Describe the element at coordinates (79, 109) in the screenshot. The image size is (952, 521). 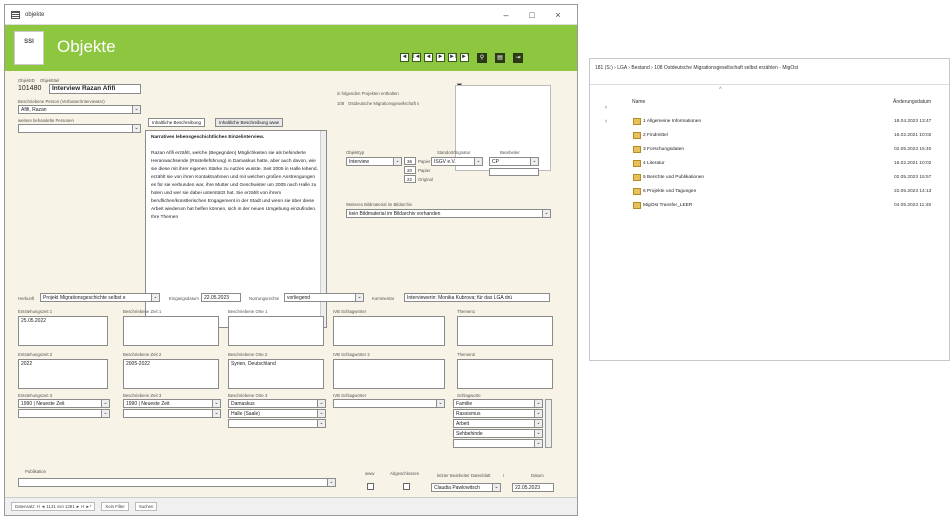
I see `person-select: Afifi, Razan ⌄` at that location.